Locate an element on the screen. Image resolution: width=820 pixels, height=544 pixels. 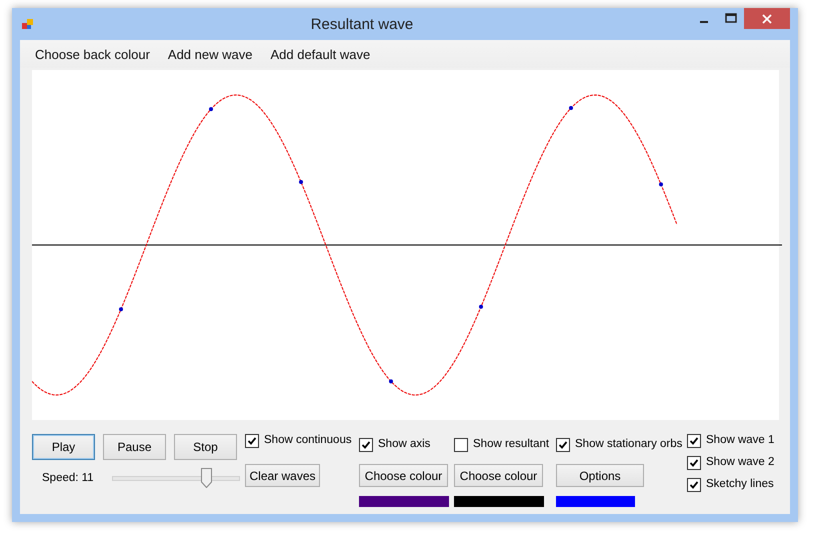
checkbox-label: Show resultant is located at coordinates (511, 444).